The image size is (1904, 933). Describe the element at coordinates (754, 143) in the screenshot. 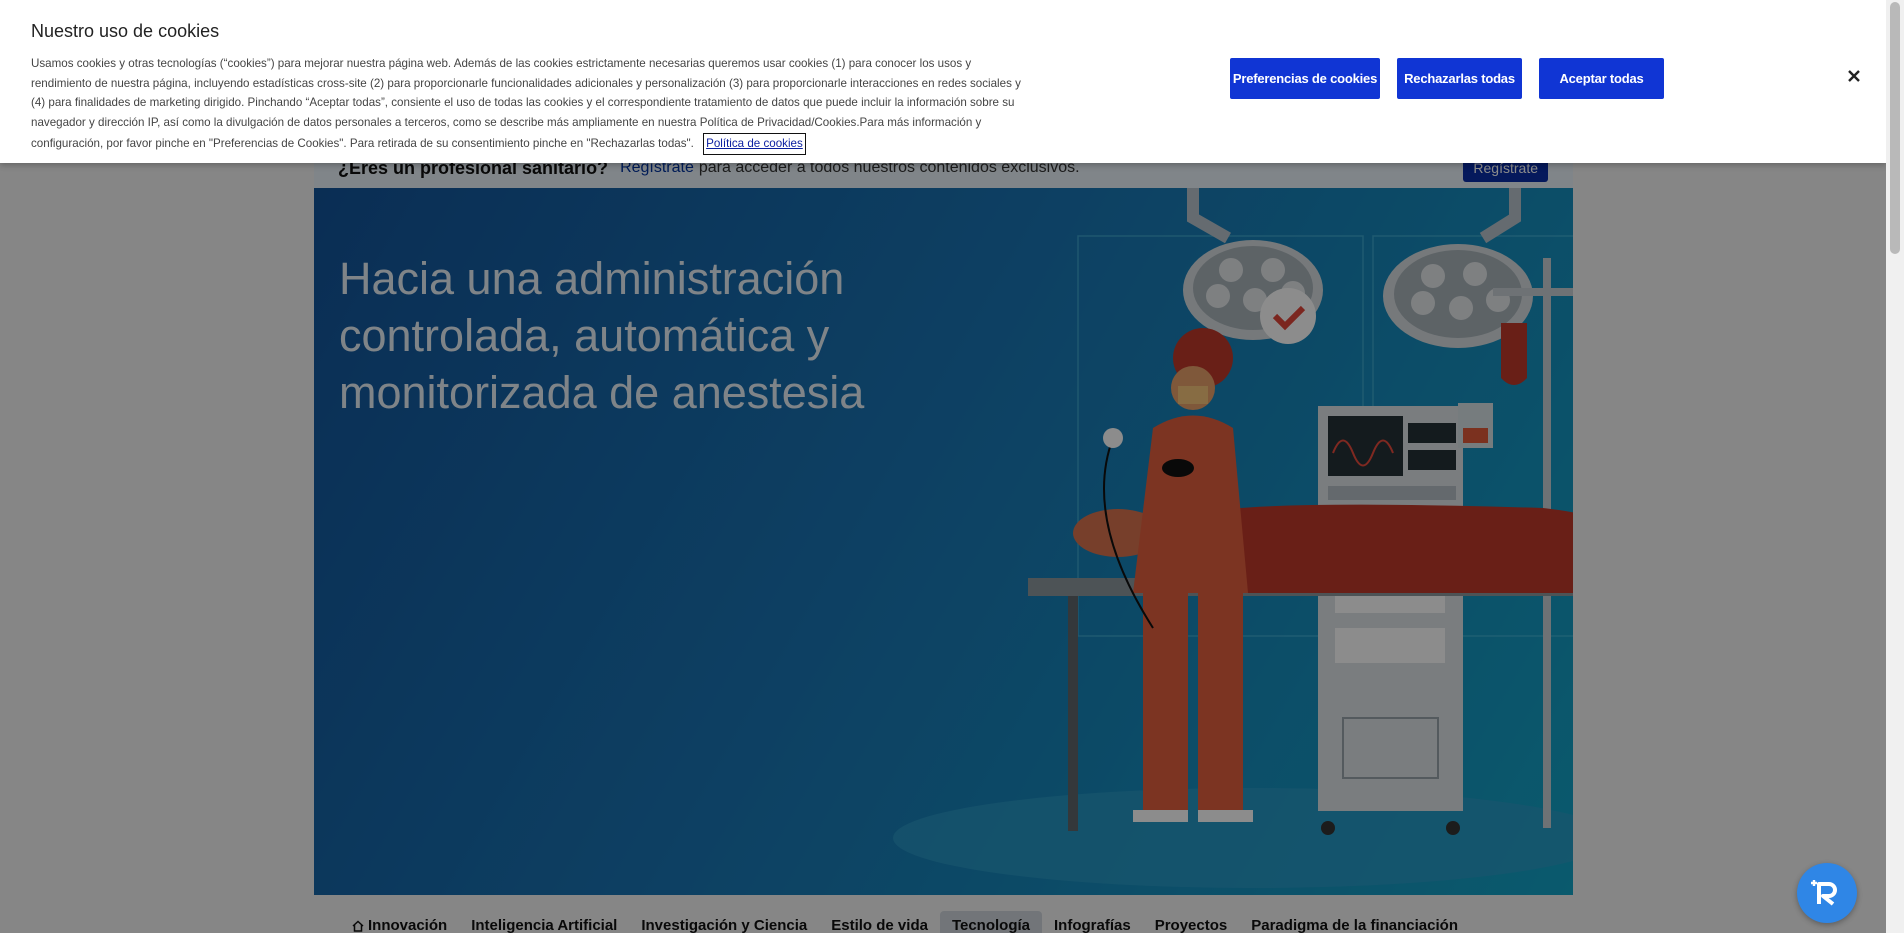

I see `cookie-policy-link: Política de cookies` at that location.